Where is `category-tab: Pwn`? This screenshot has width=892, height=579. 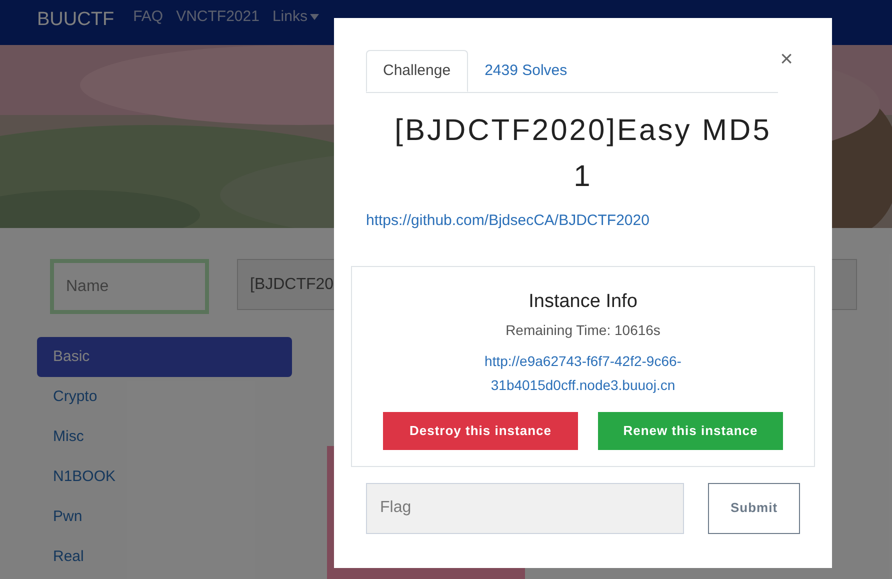 category-tab: Pwn is located at coordinates (164, 517).